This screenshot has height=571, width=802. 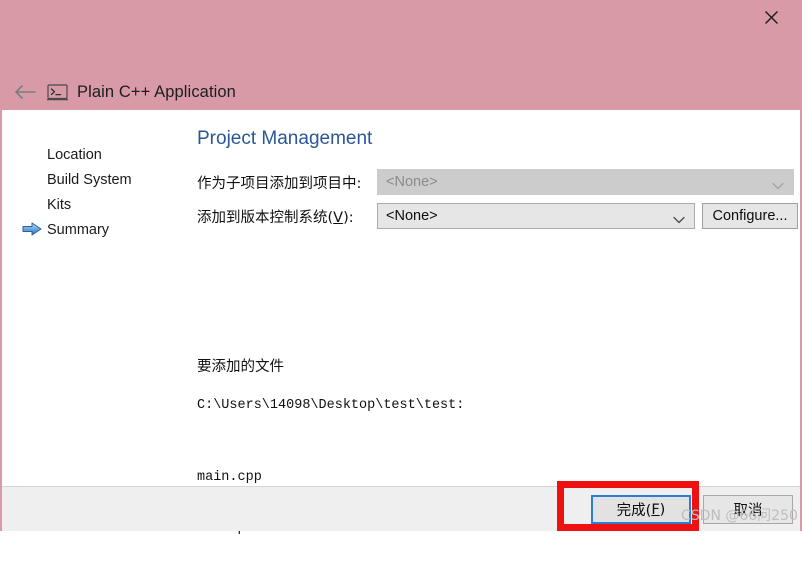 What do you see at coordinates (104, 154) in the screenshot?
I see `sidebar-item-location: Location` at bounding box center [104, 154].